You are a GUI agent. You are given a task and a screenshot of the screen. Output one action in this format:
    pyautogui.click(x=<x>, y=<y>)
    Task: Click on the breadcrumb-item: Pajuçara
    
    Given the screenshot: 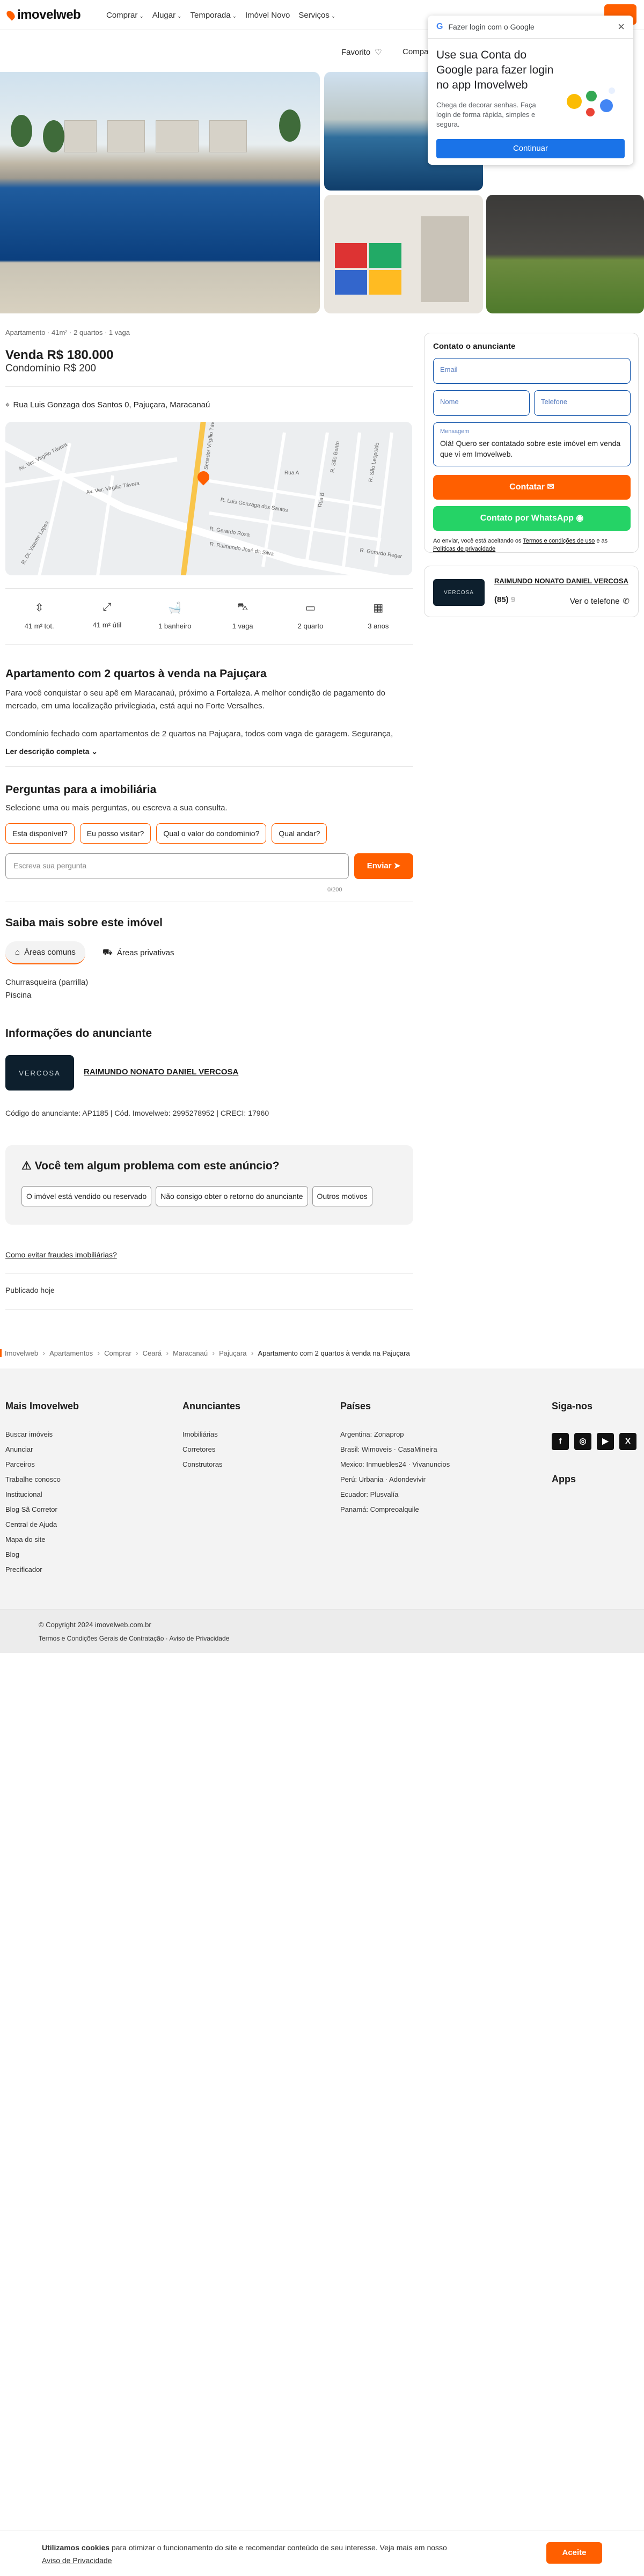 What is the action you would take?
    pyautogui.click(x=232, y=1353)
    